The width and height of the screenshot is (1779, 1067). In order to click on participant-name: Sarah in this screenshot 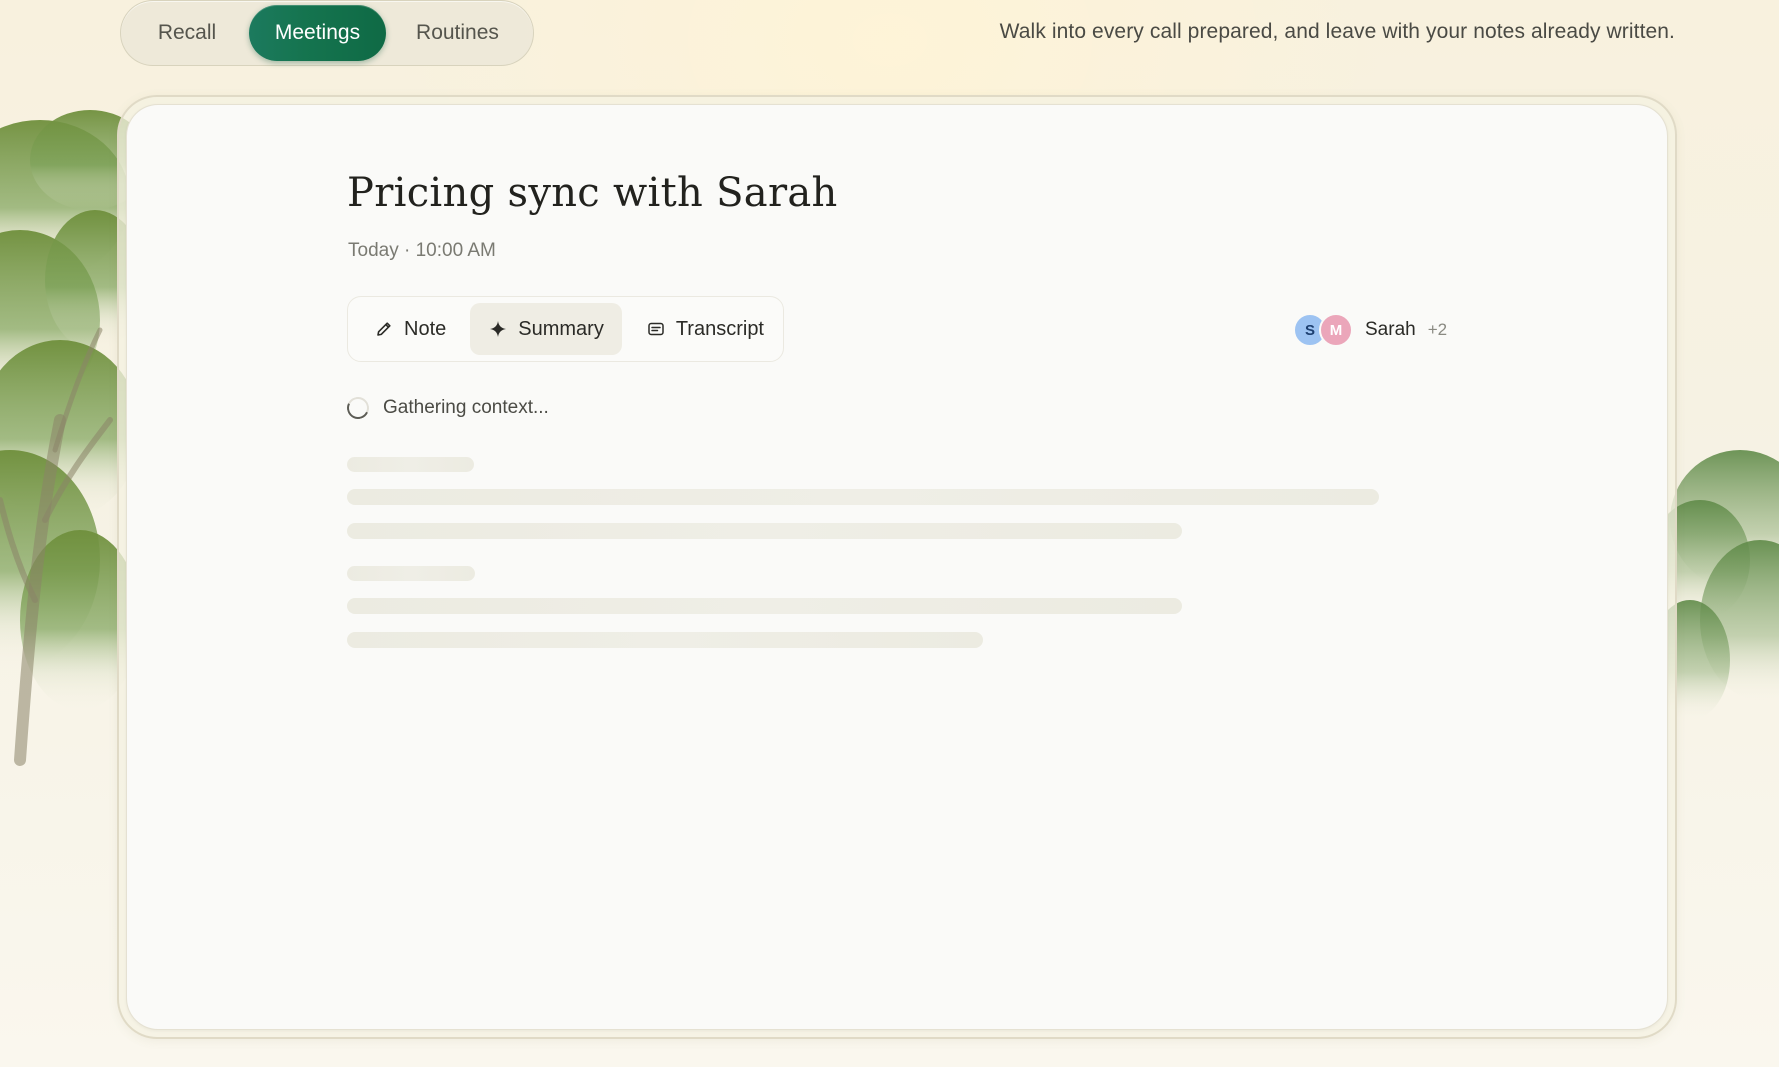, I will do `click(1390, 329)`.